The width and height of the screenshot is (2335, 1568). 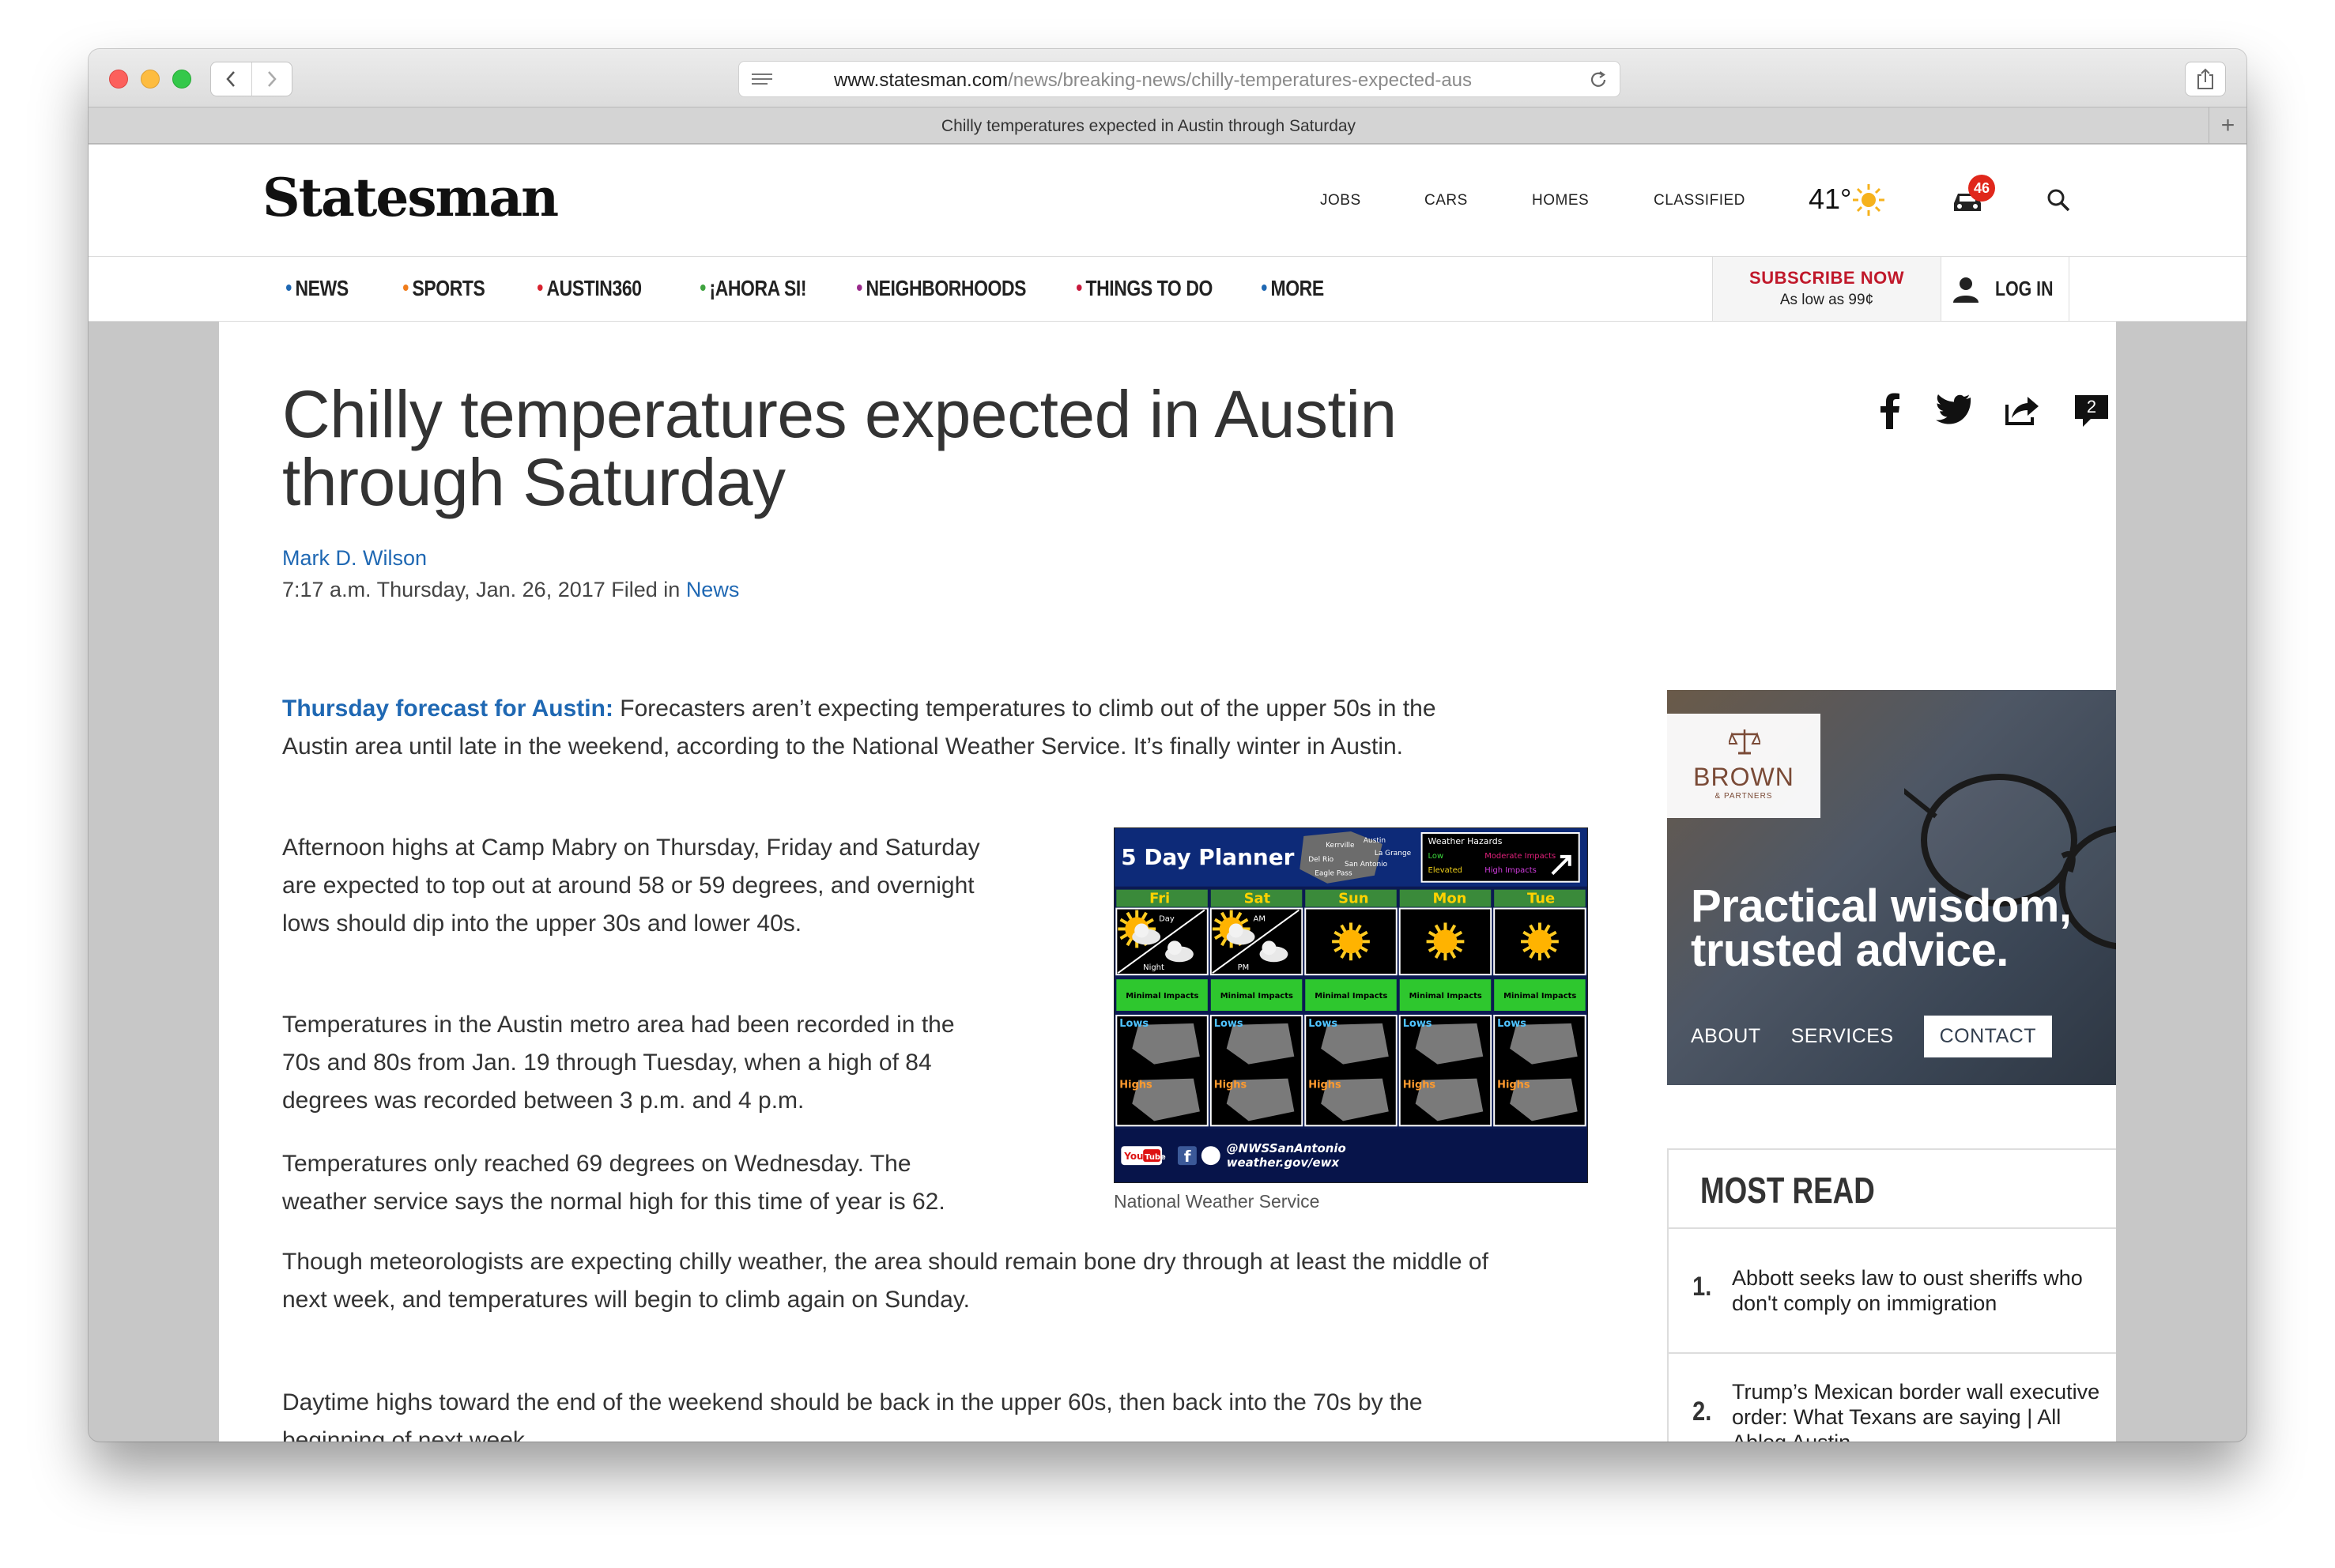 I want to click on site-logo: Statesman, so click(x=410, y=197).